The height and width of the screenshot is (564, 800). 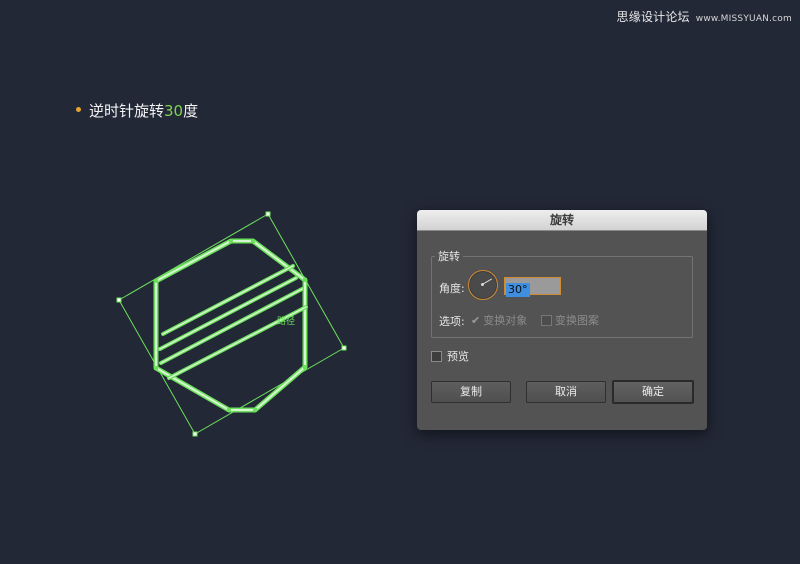 What do you see at coordinates (436, 356) in the screenshot?
I see `preview-checkbox` at bounding box center [436, 356].